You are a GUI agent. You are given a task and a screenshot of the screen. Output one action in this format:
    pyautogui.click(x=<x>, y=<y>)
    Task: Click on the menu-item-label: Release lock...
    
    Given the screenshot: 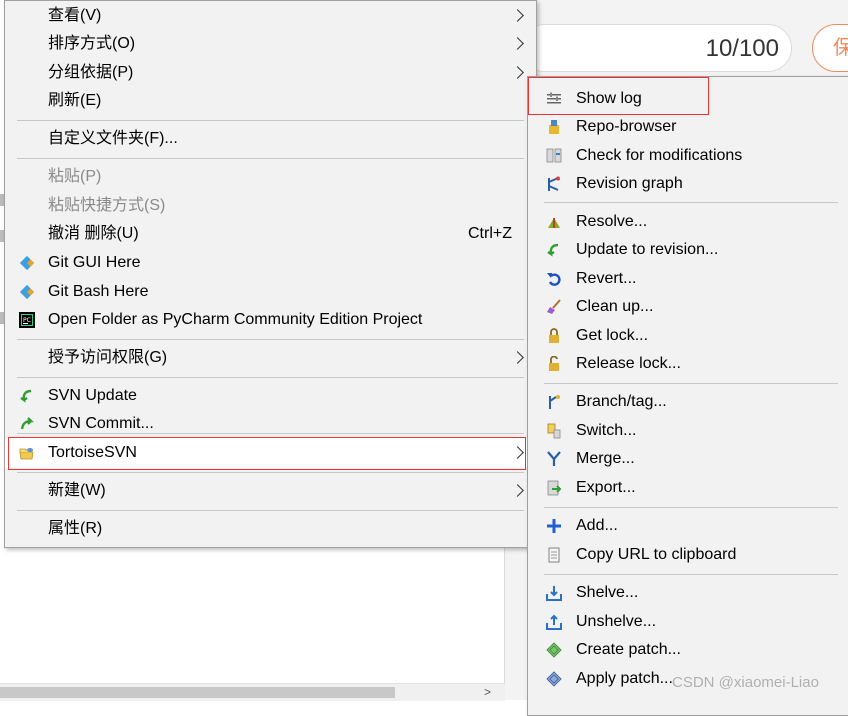 What is the action you would take?
    pyautogui.click(x=628, y=363)
    